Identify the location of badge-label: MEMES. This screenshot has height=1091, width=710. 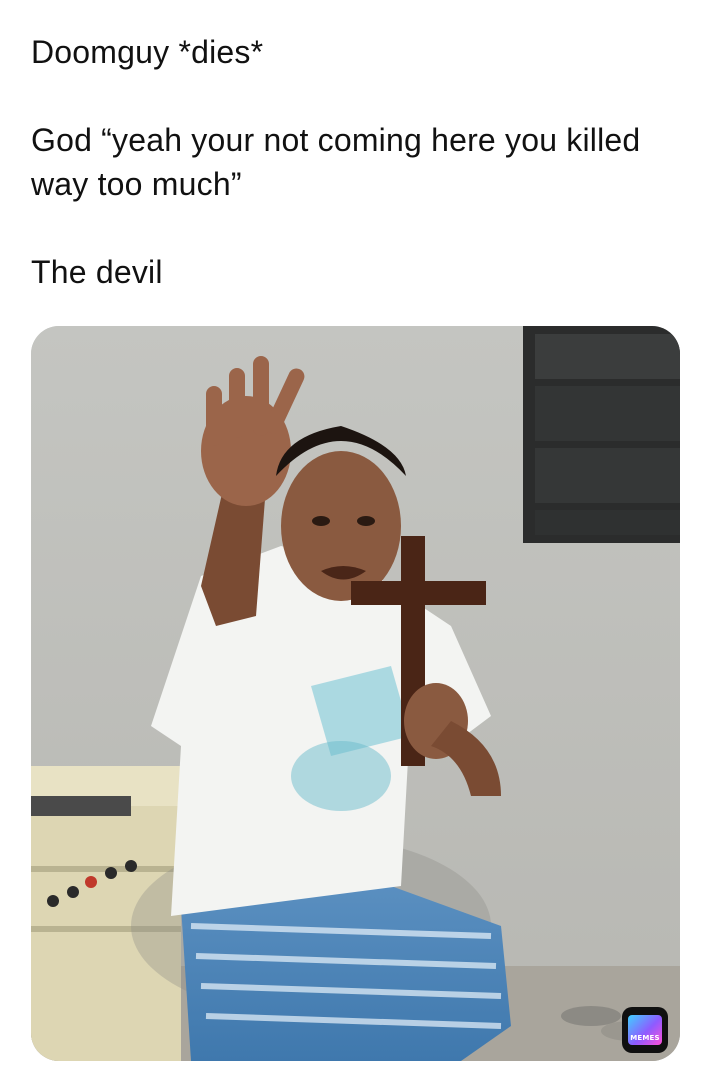
(645, 1038).